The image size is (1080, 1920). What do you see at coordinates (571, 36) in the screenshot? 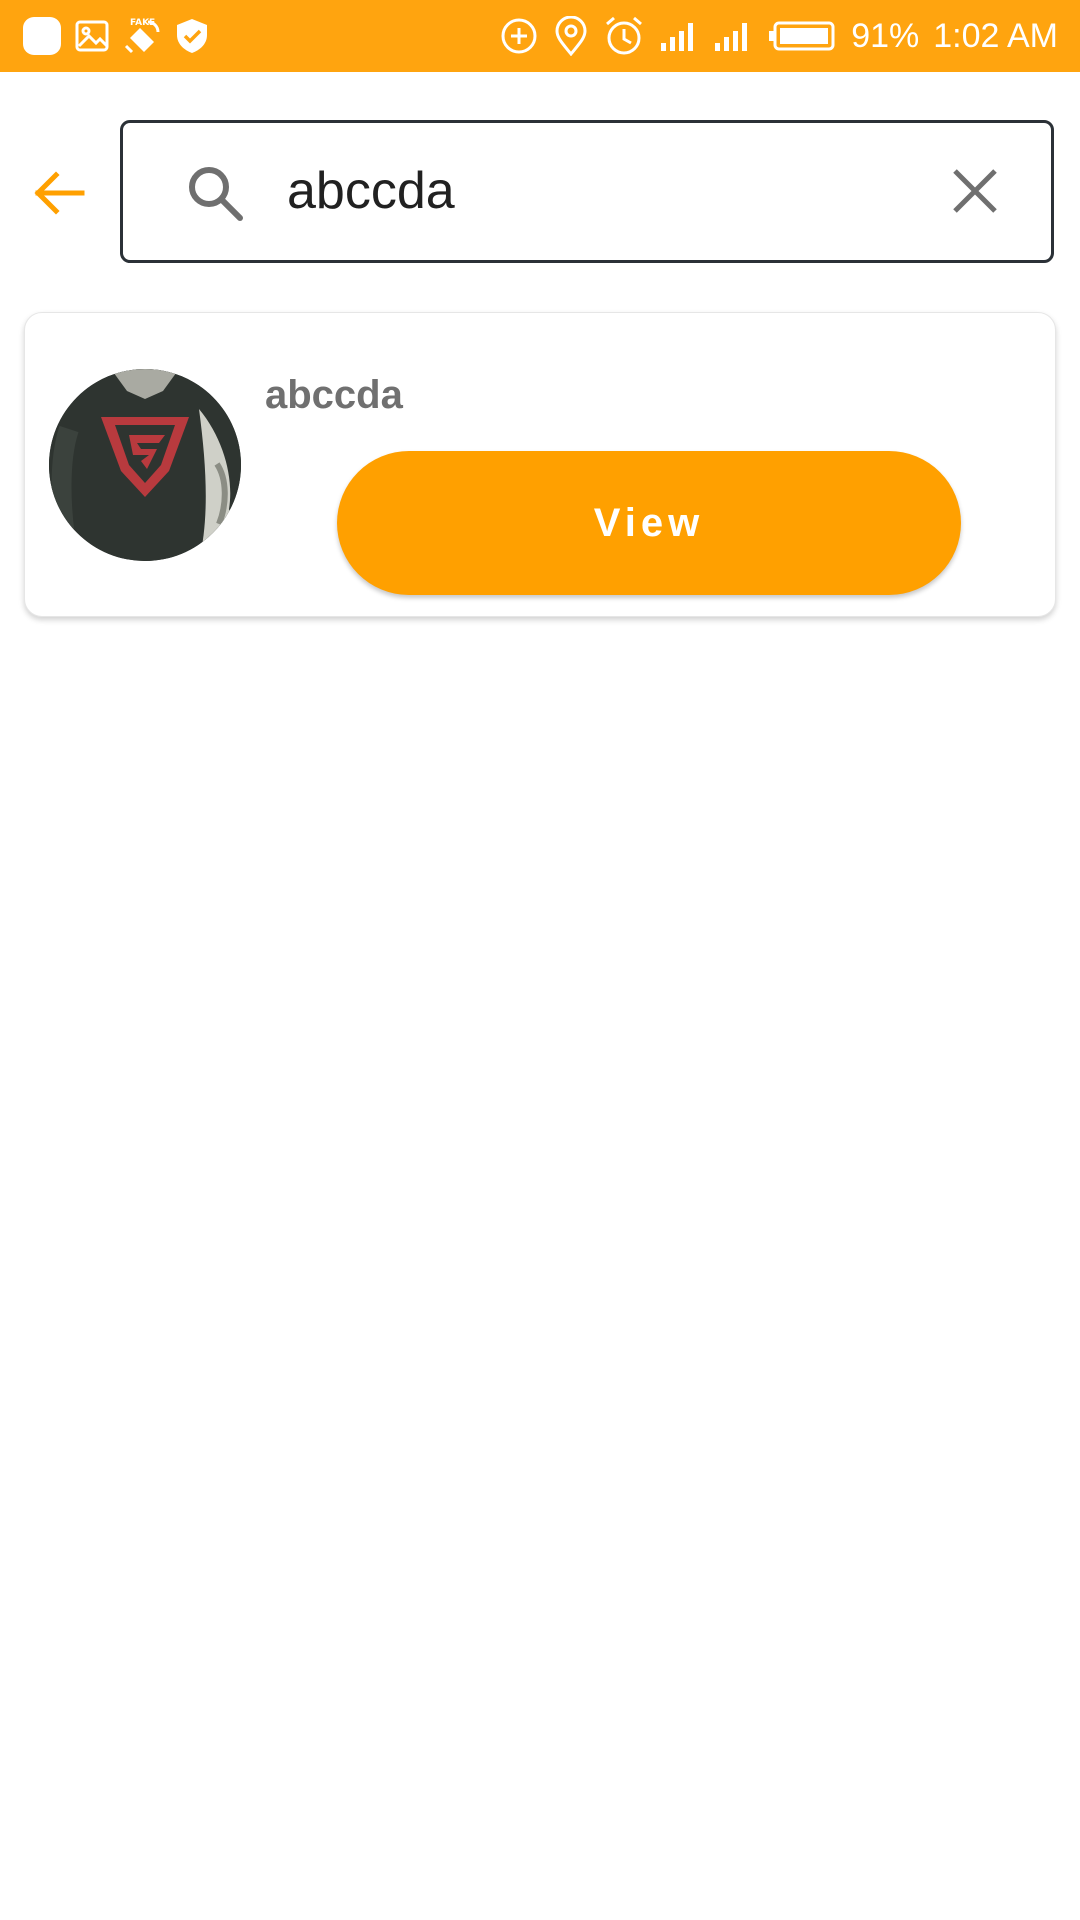
I see `location-icon` at bounding box center [571, 36].